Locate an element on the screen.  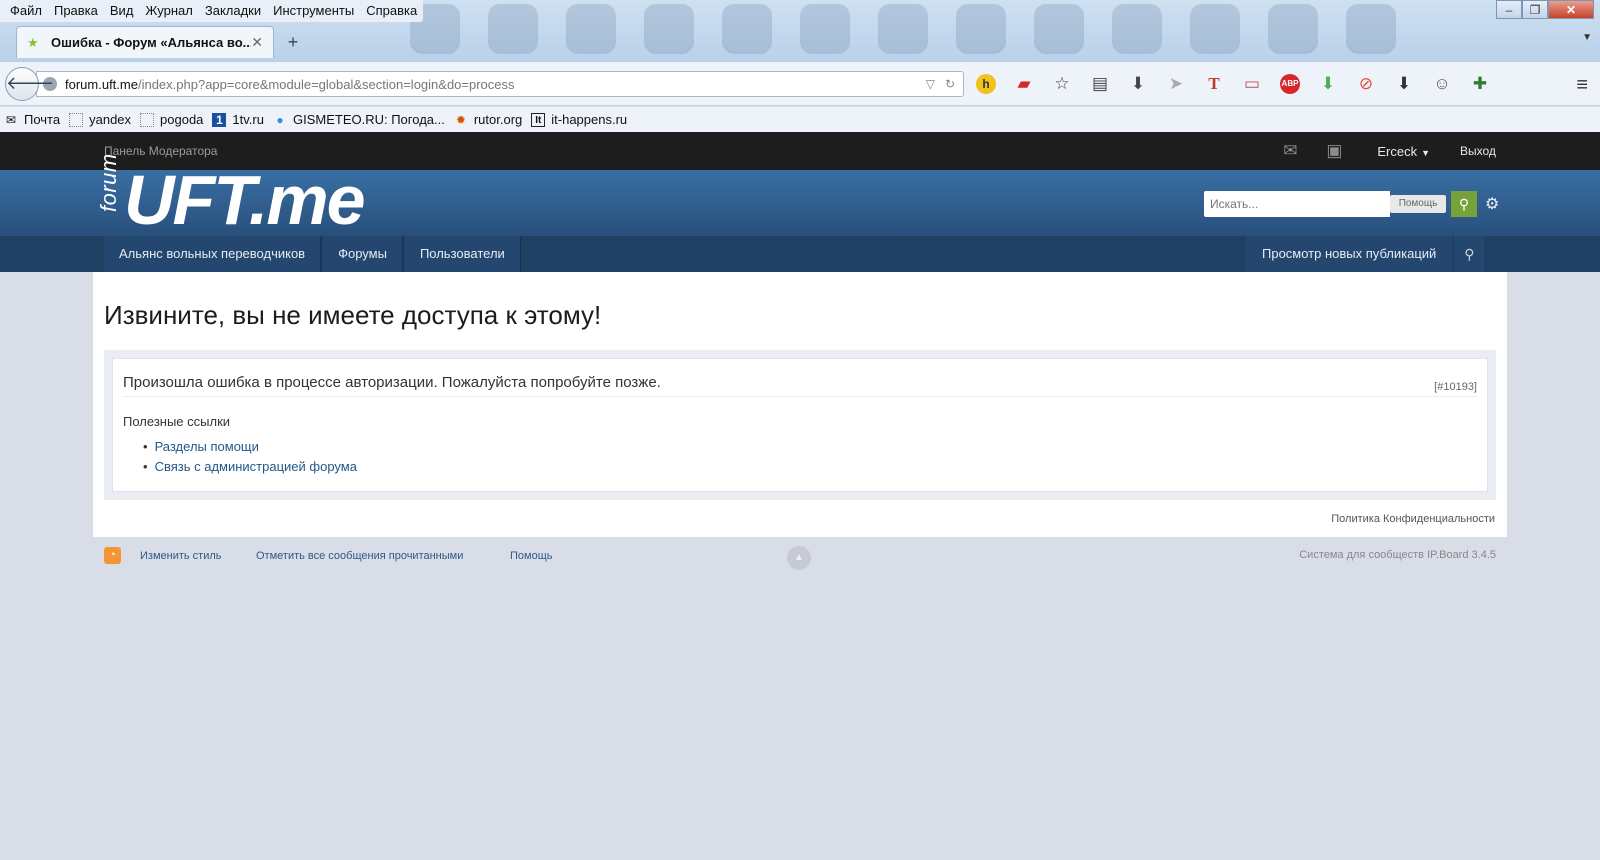
useful-links-title: Полезные ссылки is located at coordinates (177, 421).